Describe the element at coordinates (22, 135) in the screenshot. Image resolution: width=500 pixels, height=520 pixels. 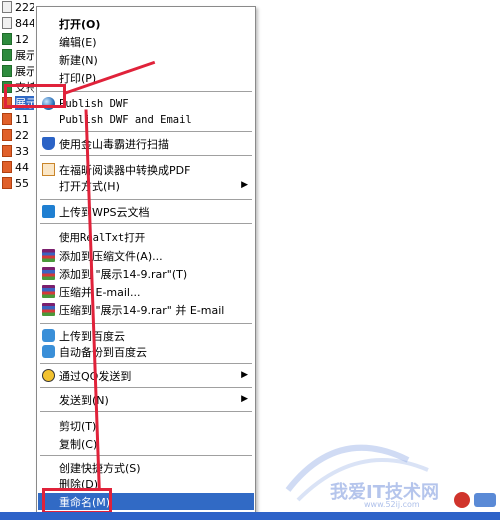
I see `file-name: 22` at that location.